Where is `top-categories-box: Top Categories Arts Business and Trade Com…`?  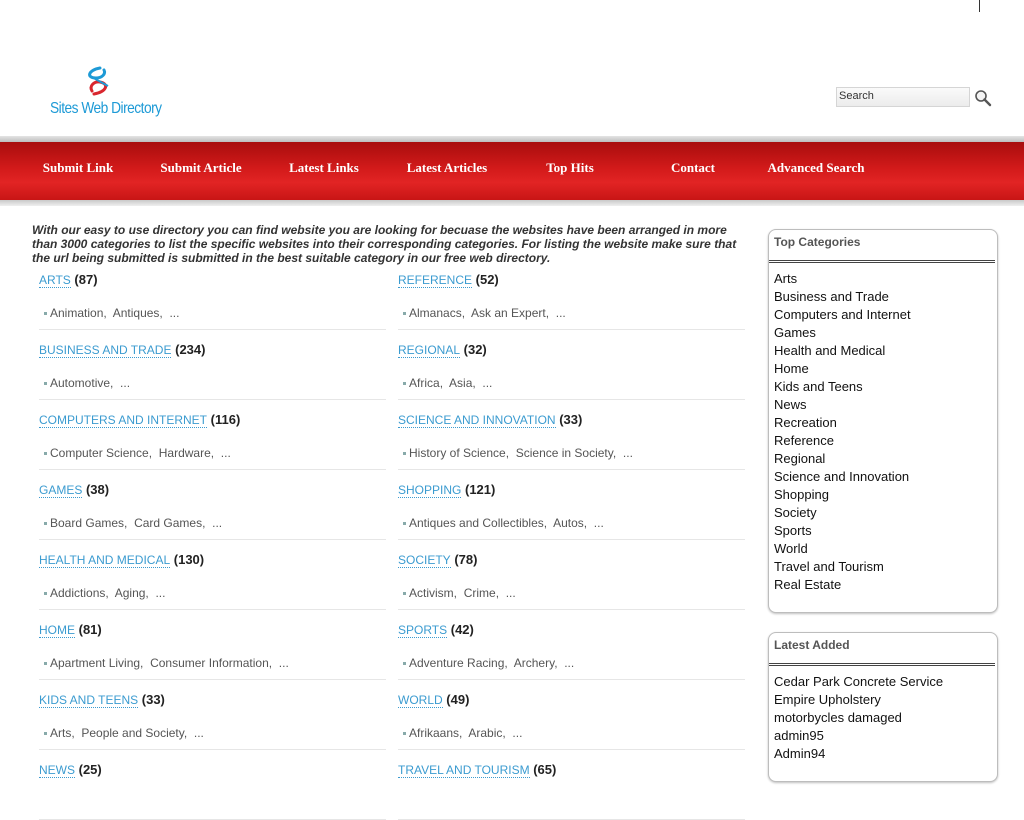
top-categories-box: Top Categories Arts Business and Trade Com… is located at coordinates (883, 421).